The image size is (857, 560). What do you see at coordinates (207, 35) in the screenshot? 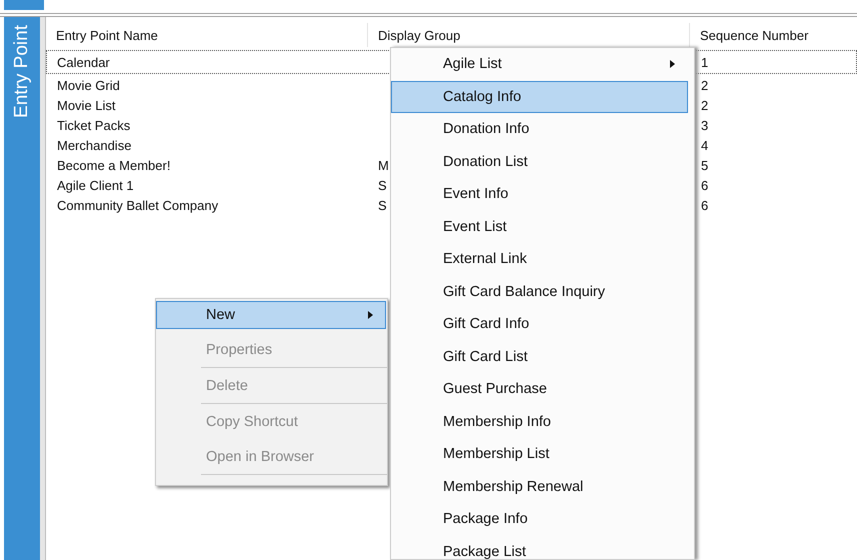
I see `column-header: Entry Point Name` at bounding box center [207, 35].